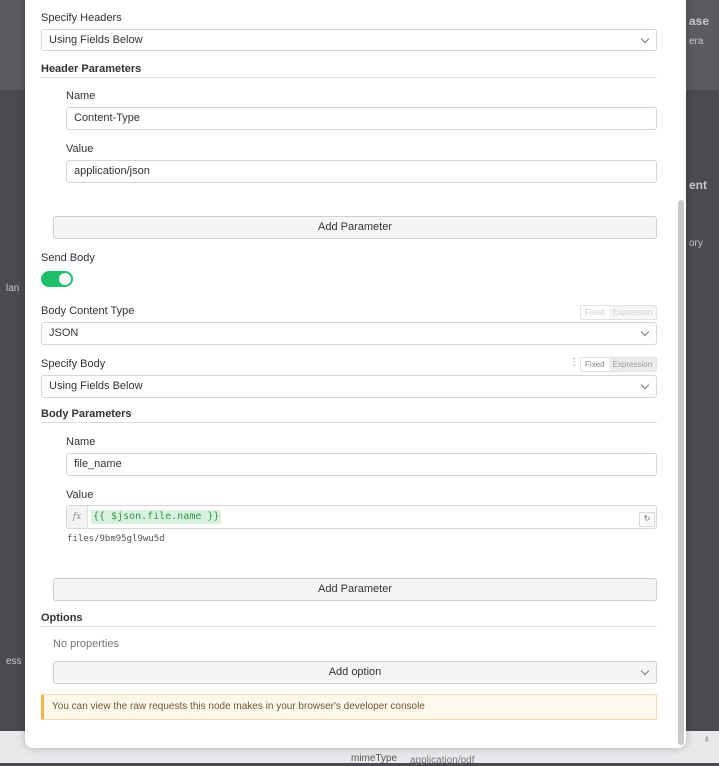 The image size is (719, 766). Describe the element at coordinates (86, 414) in the screenshot. I see `body-parameters-title: Body Parameters` at that location.